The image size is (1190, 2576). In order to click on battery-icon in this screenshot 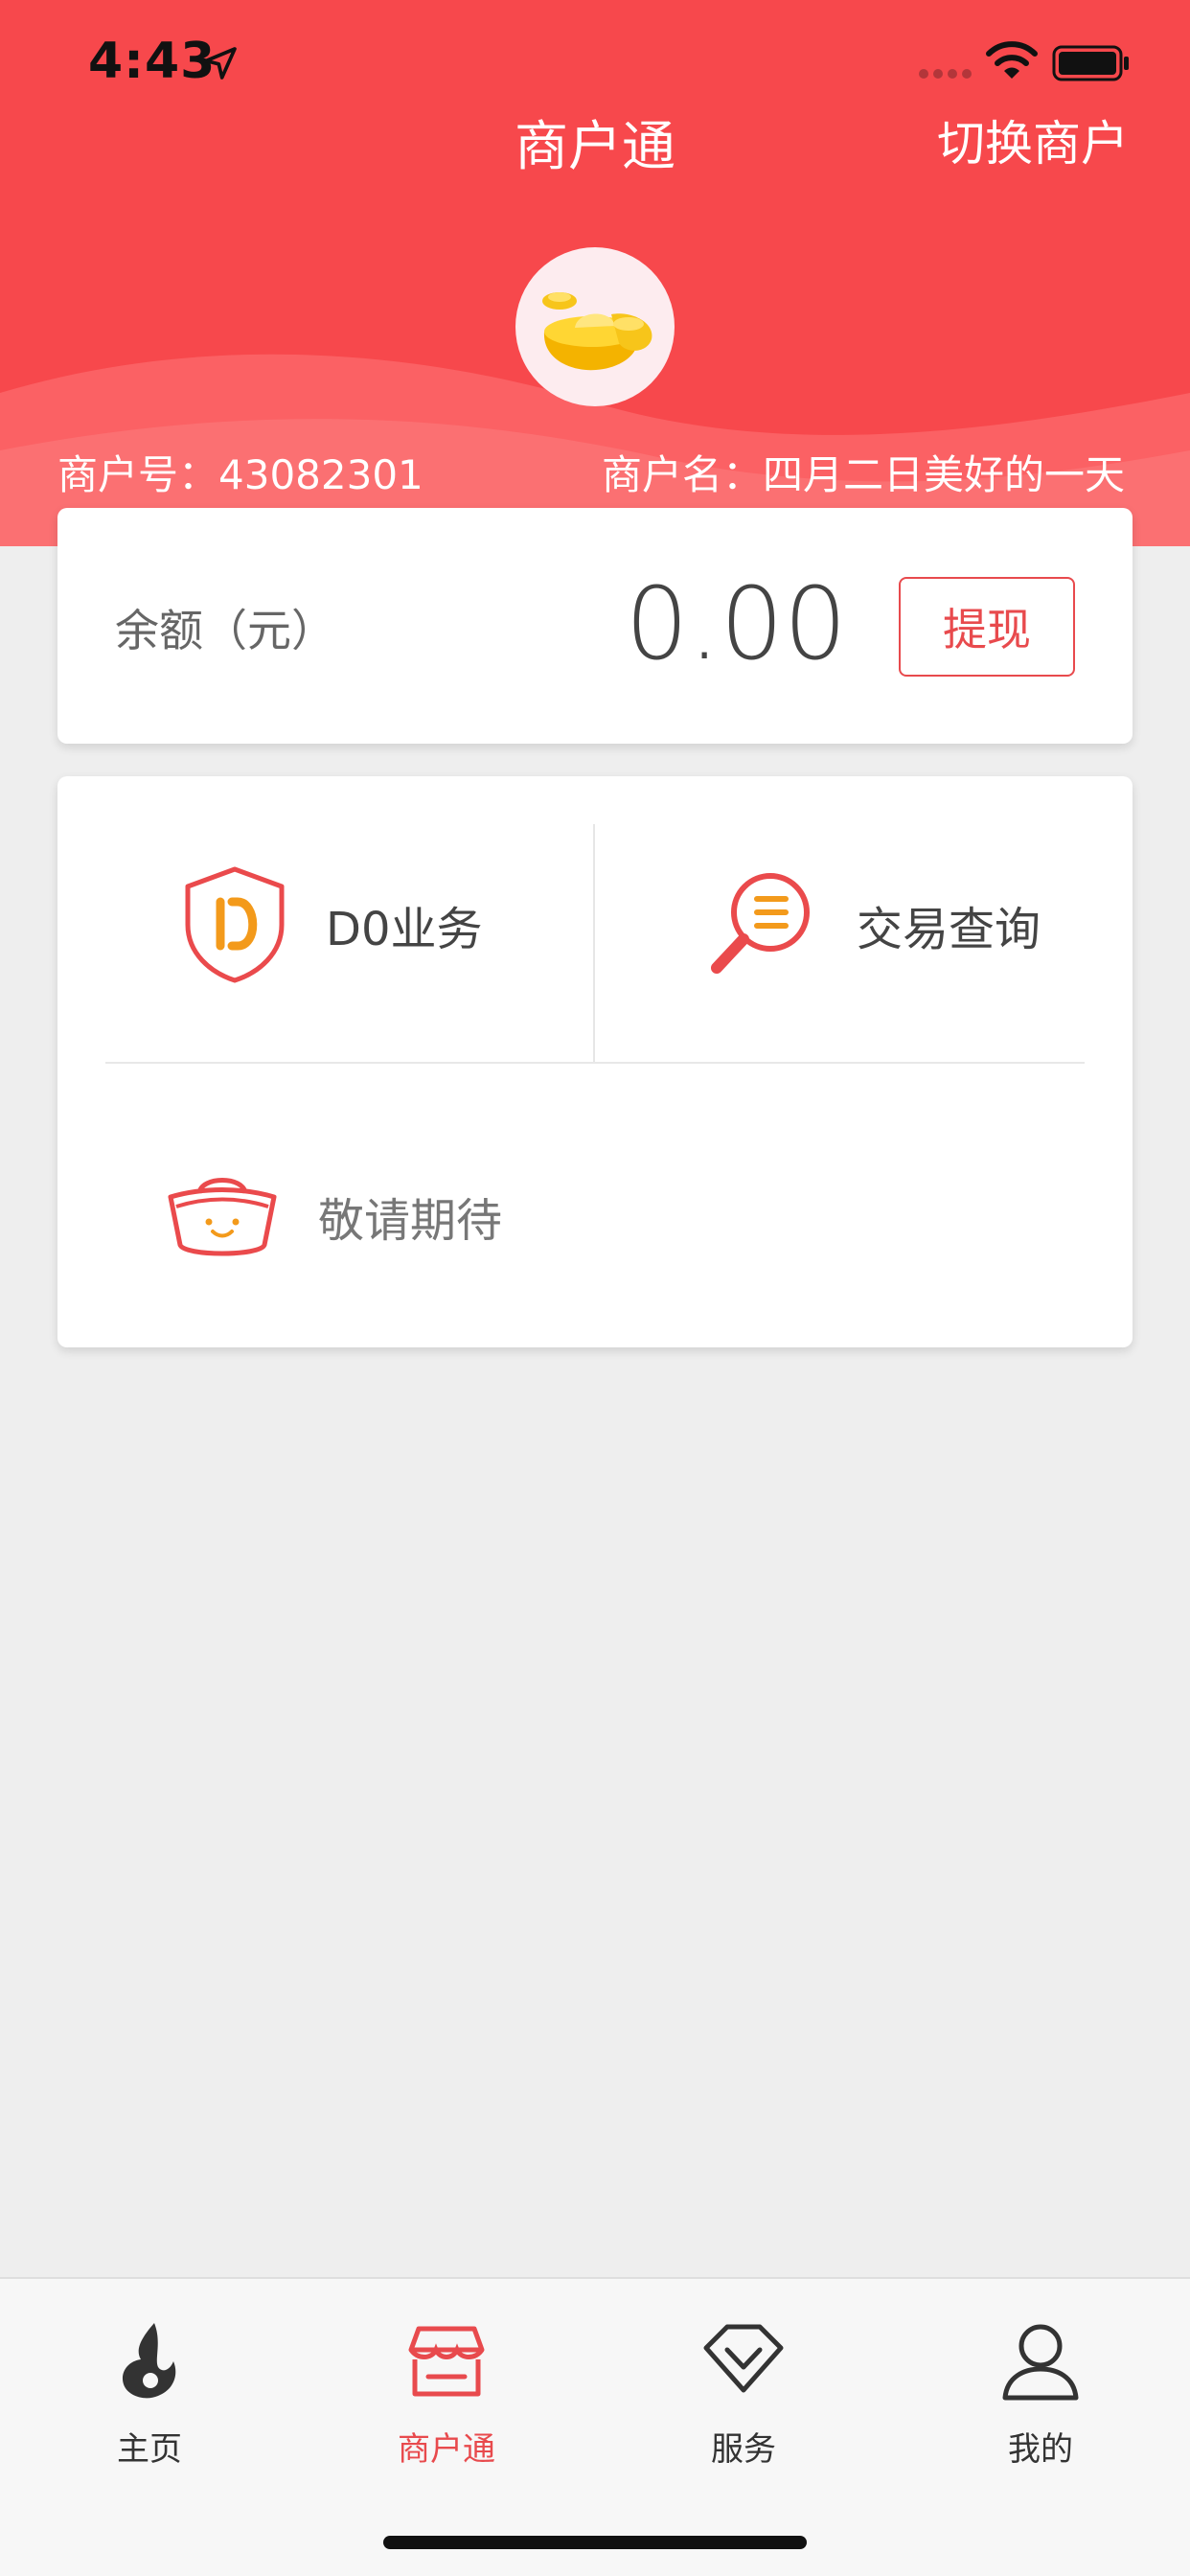, I will do `click(1091, 63)`.